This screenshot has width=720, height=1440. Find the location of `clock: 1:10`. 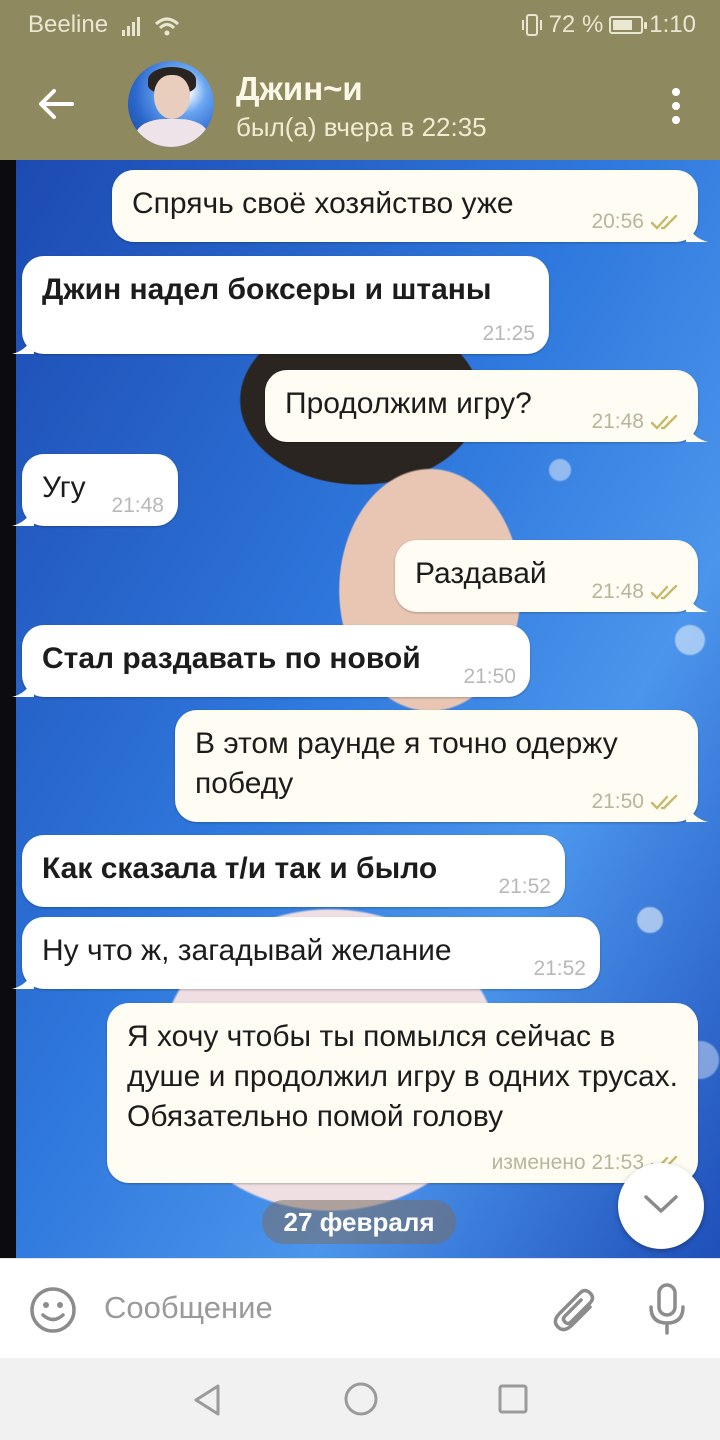

clock: 1:10 is located at coordinates (672, 24).